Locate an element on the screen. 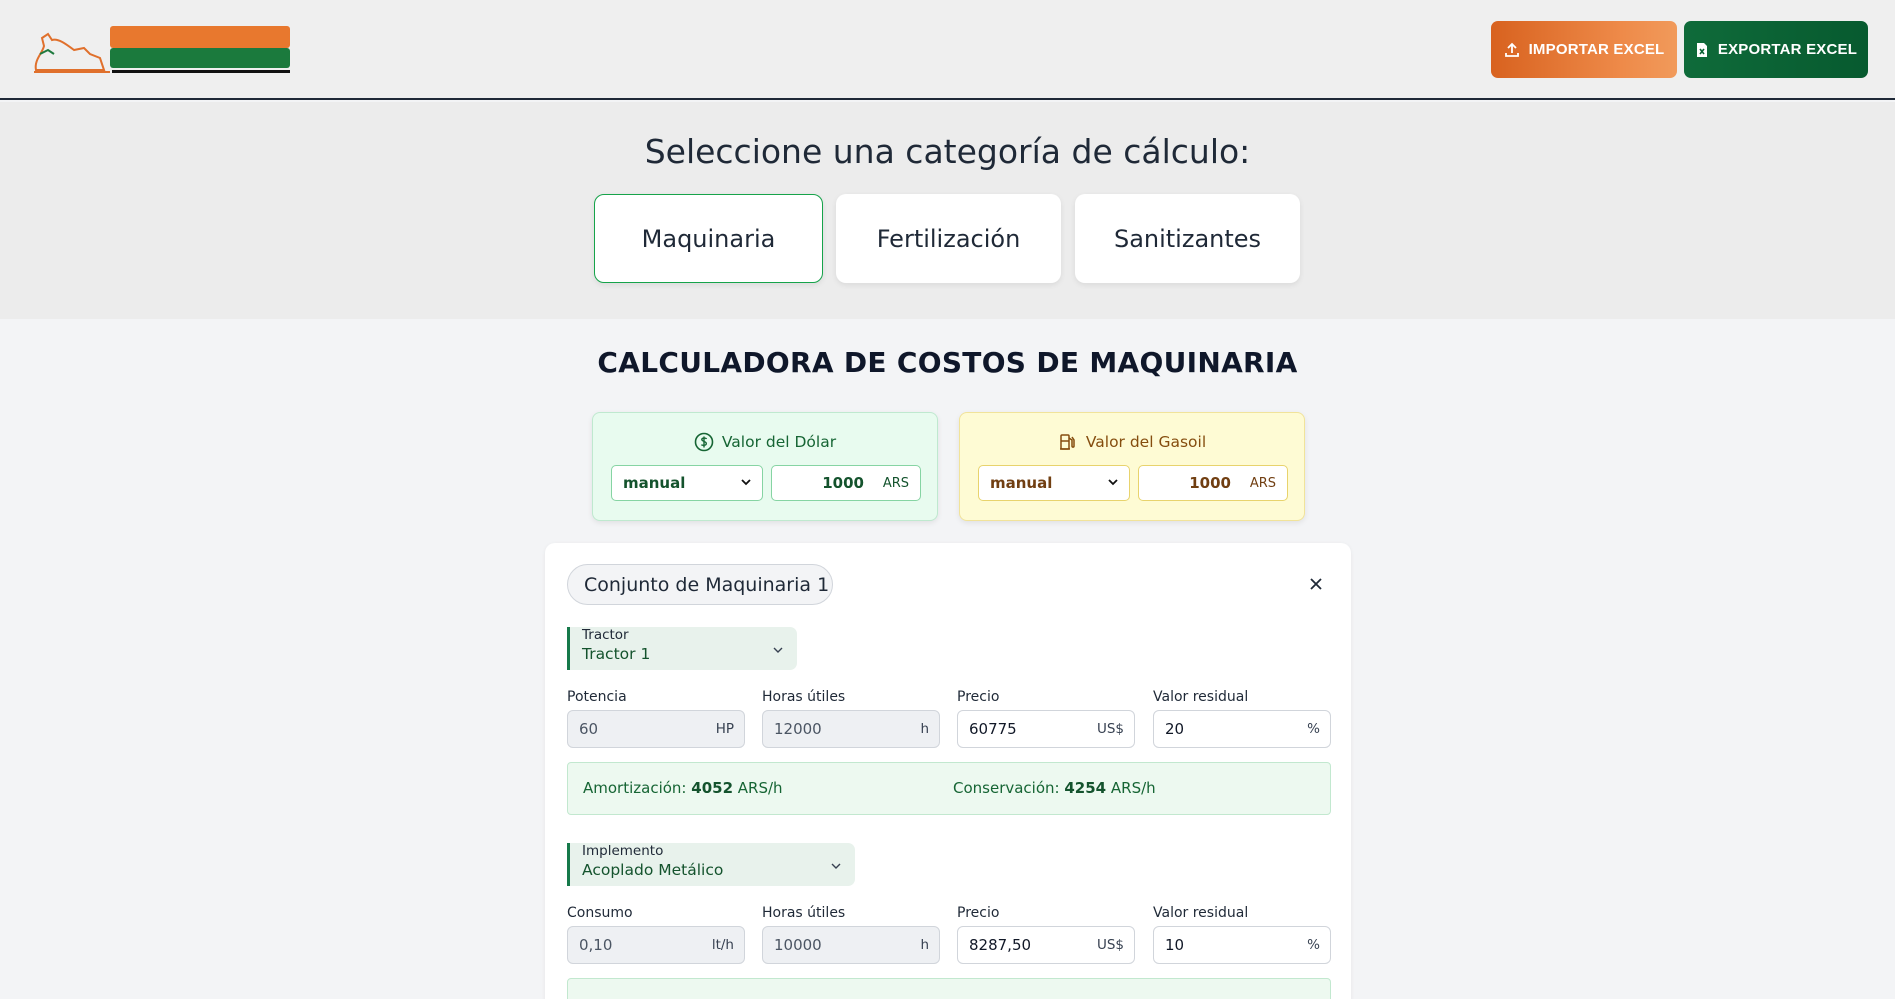 The image size is (1895, 999). impl-valor-residual-label: Valor residual is located at coordinates (1201, 913).